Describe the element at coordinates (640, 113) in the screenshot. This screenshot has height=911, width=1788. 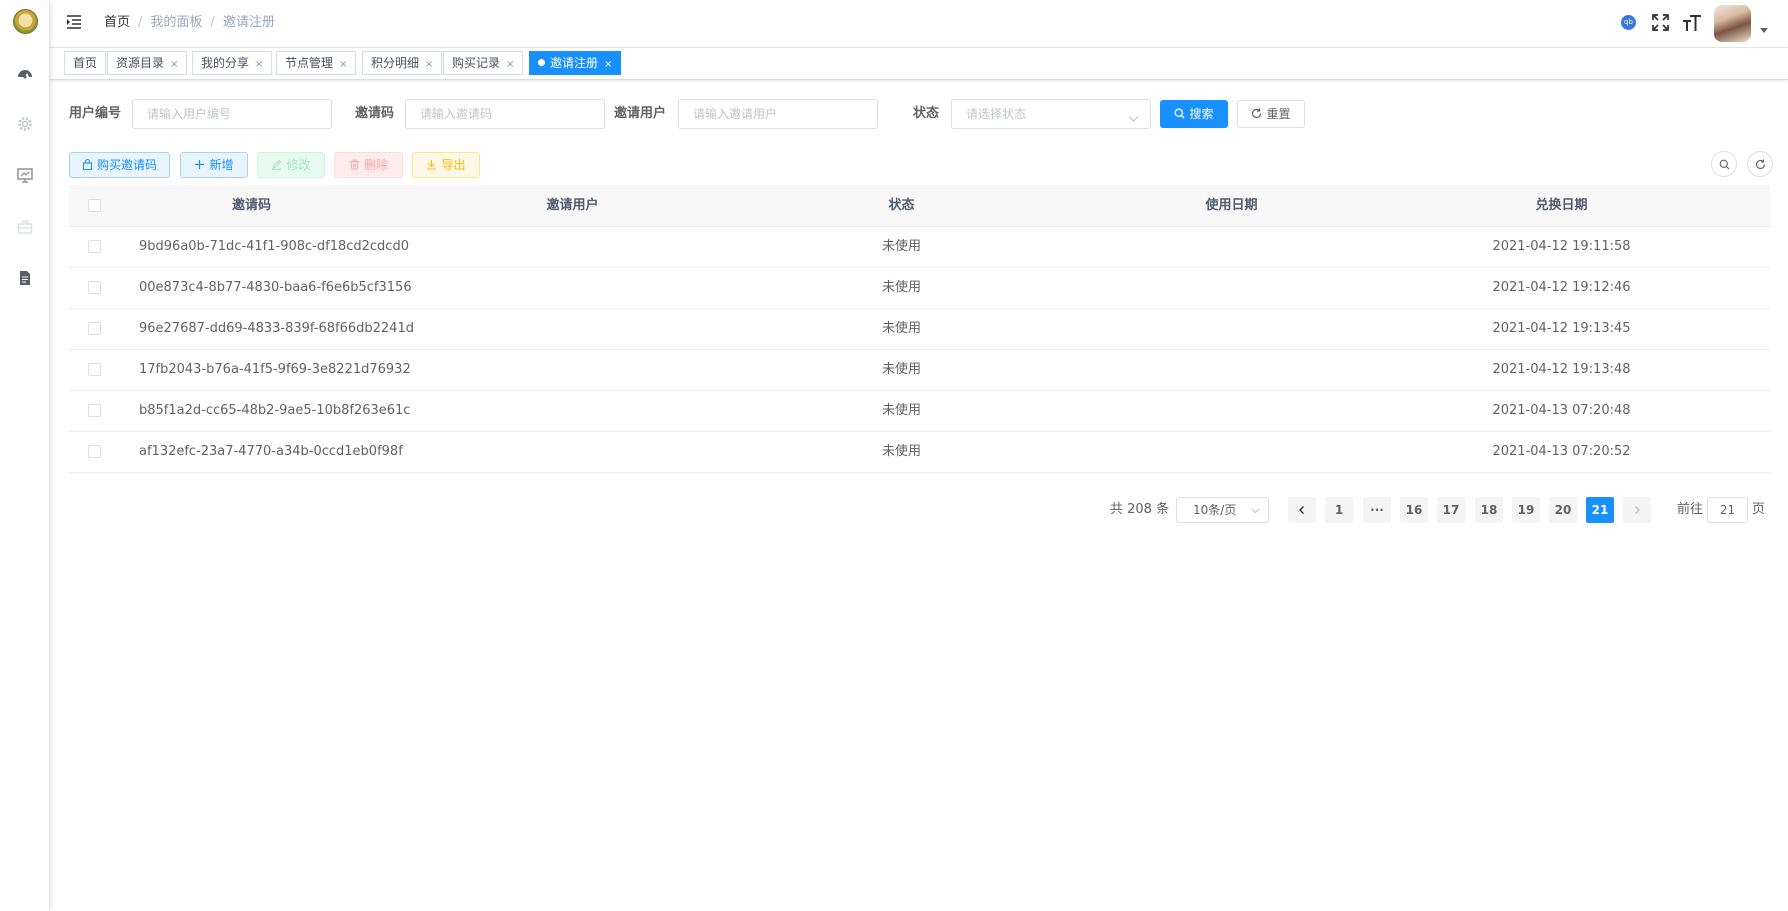
I see `invite-user-label: 邀请用户` at that location.